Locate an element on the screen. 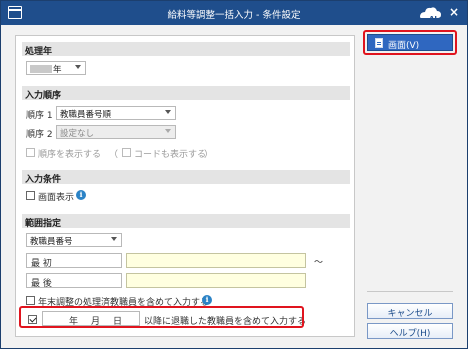 This screenshot has width=468, height=349. cancel-button: キャンセル is located at coordinates (410, 311).